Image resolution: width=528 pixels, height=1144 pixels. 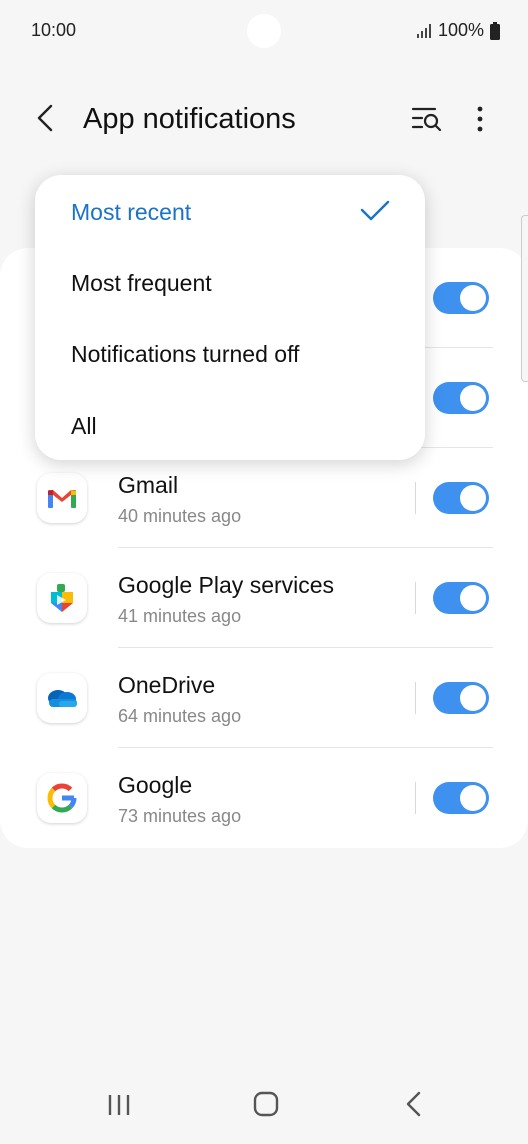 What do you see at coordinates (167, 685) in the screenshot?
I see `app-name: OneDrive` at bounding box center [167, 685].